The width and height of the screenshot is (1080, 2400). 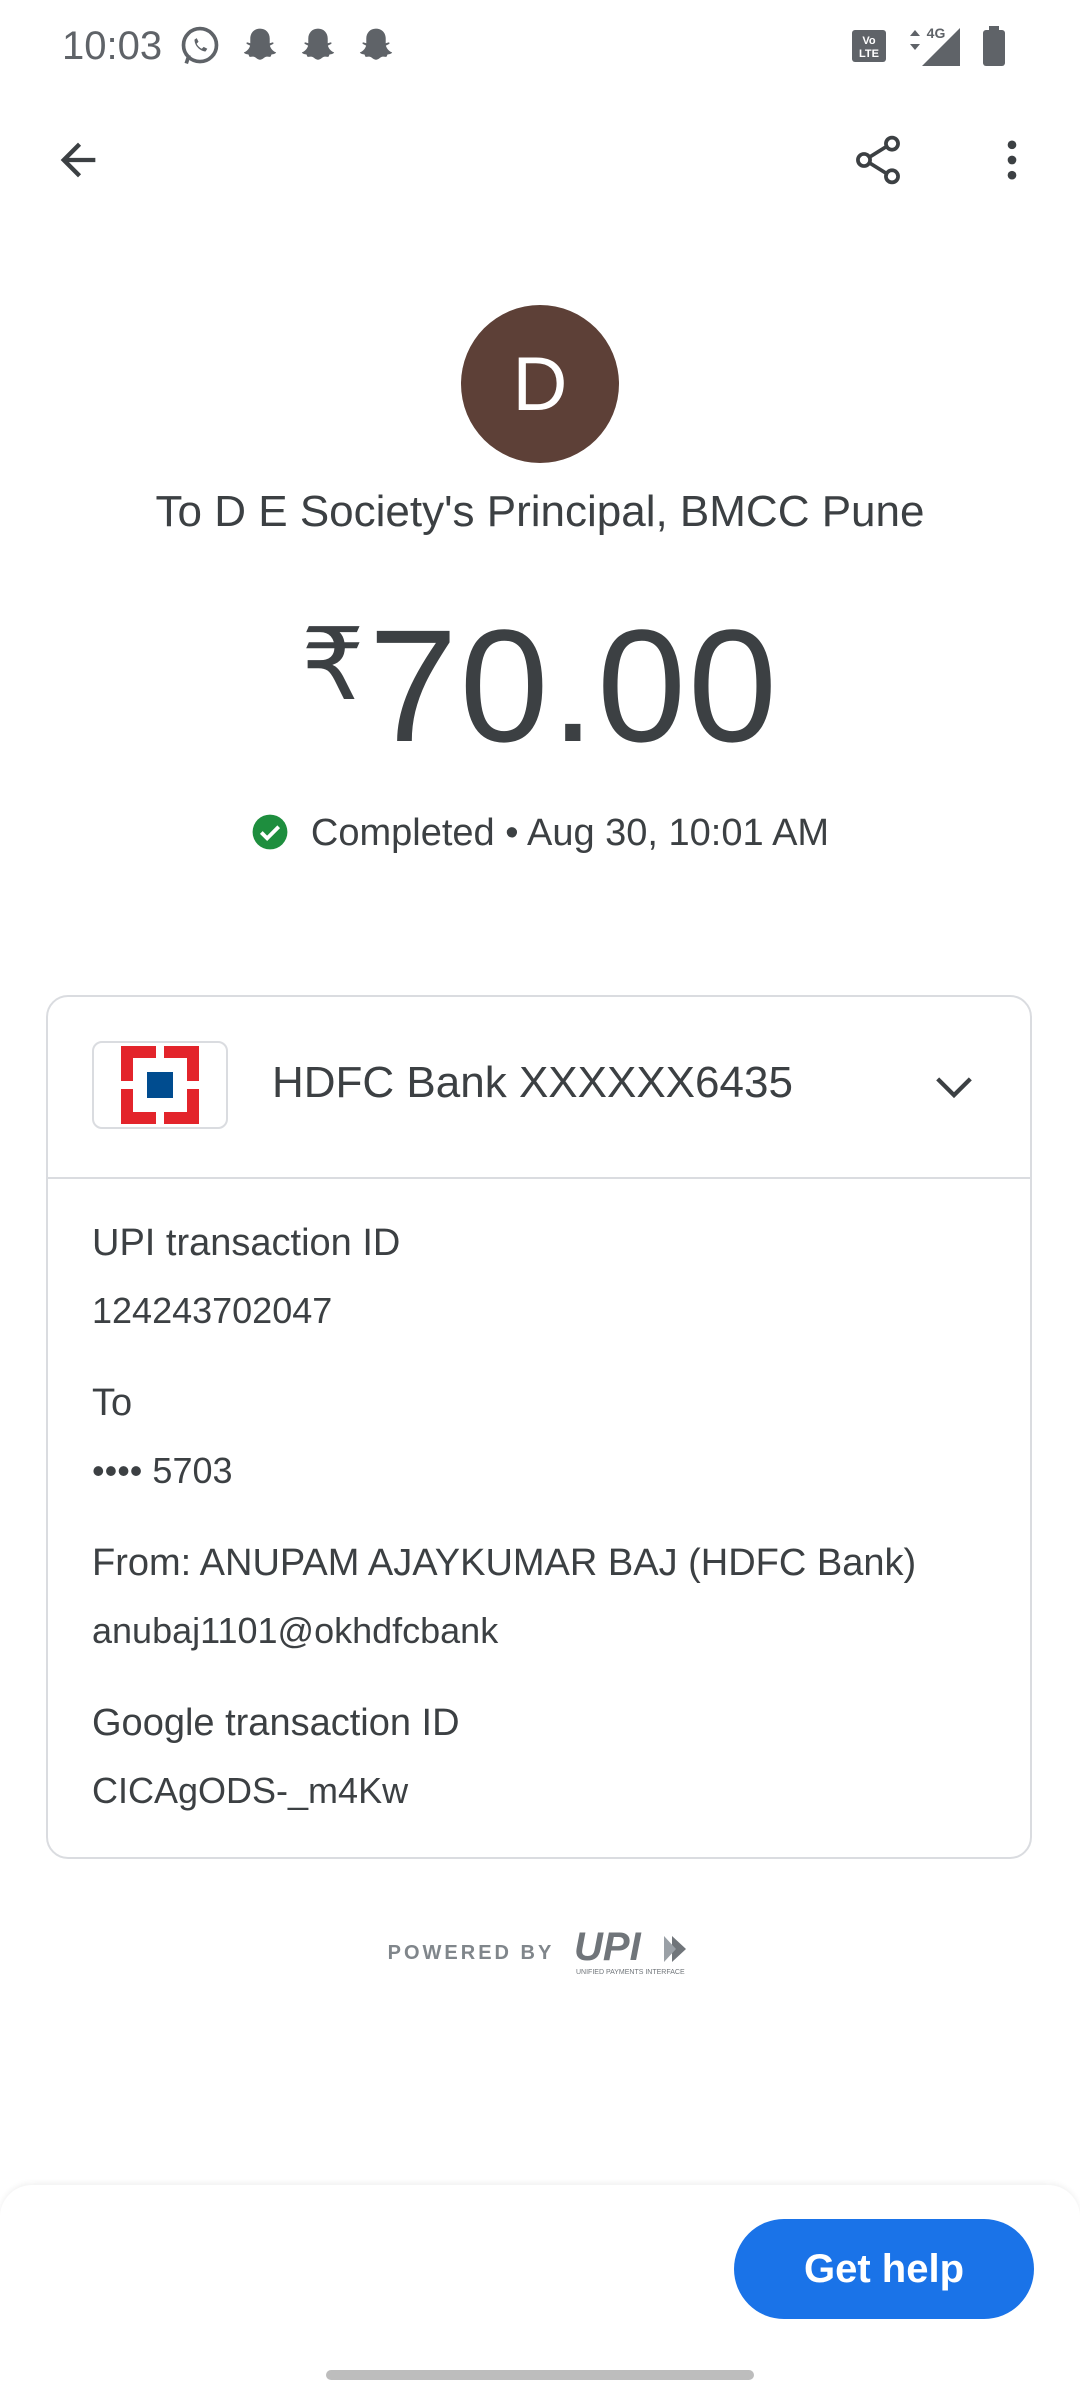 I want to click on upi-logo-icon: UPI UNIFIED PAYMENTS INTERFACE, so click(x=630, y=1952).